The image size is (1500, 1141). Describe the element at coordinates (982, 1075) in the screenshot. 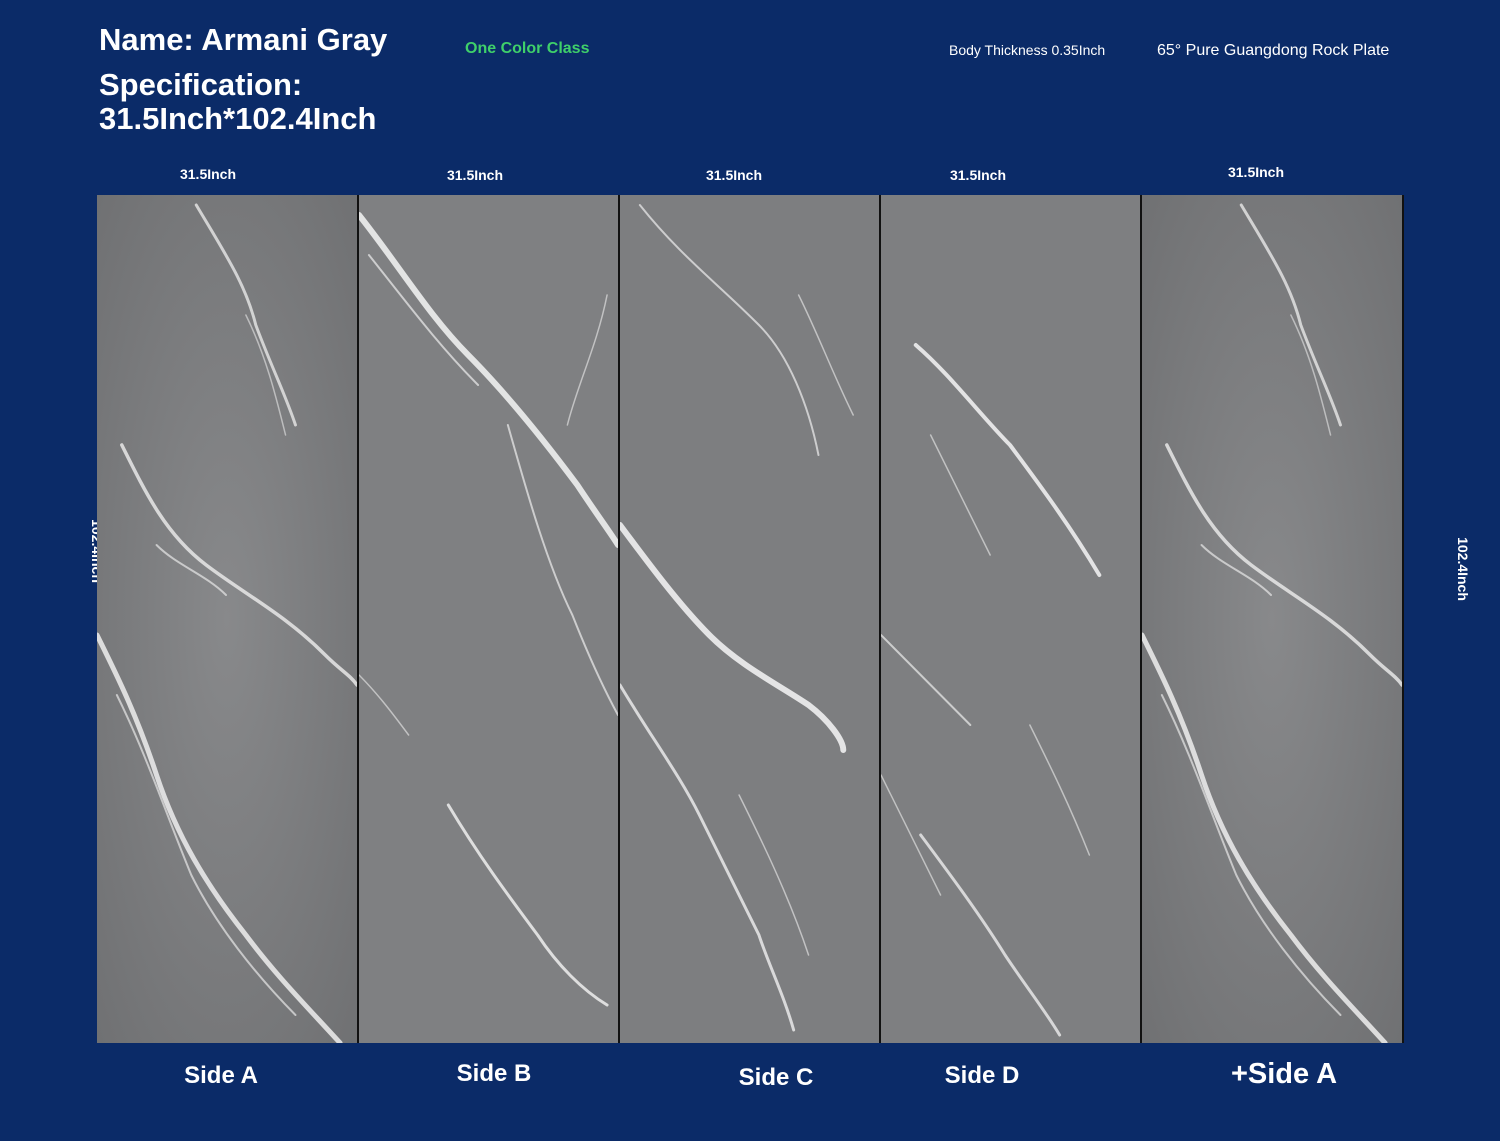

I see `side-label-d: Side D` at that location.